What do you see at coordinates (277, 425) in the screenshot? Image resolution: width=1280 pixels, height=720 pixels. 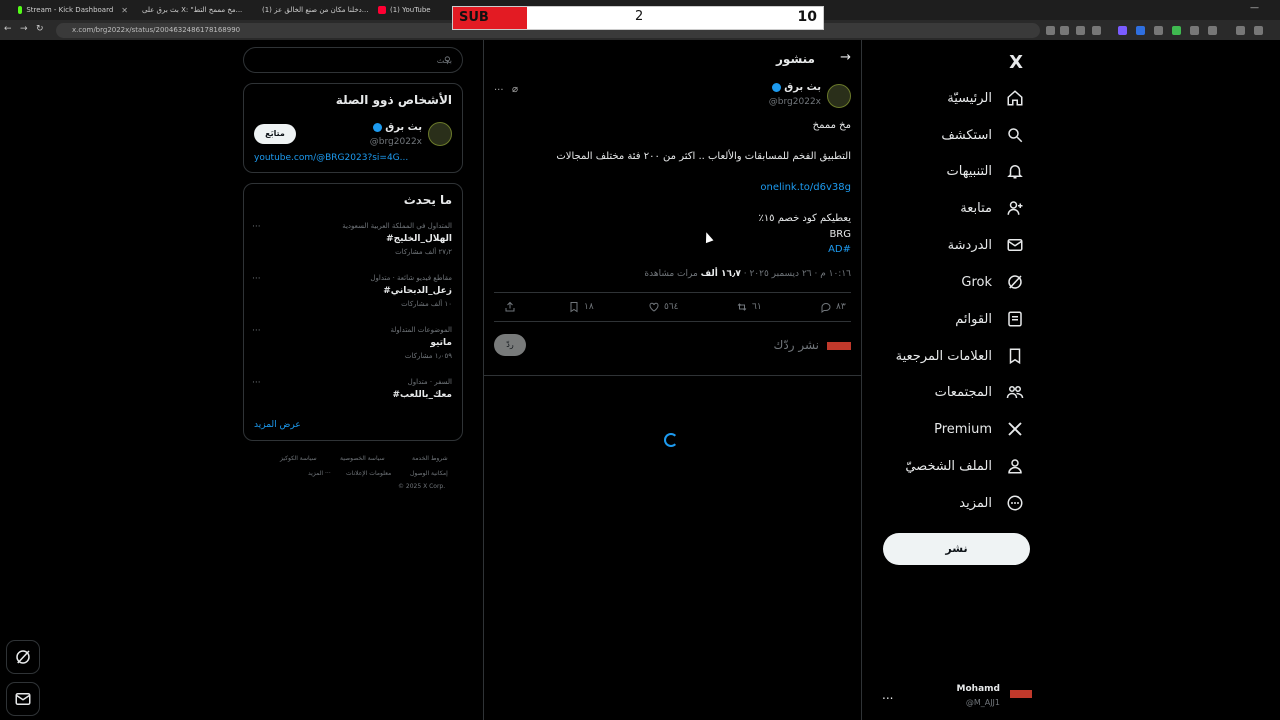 I see `show-more-link: عرض المزيد` at bounding box center [277, 425].